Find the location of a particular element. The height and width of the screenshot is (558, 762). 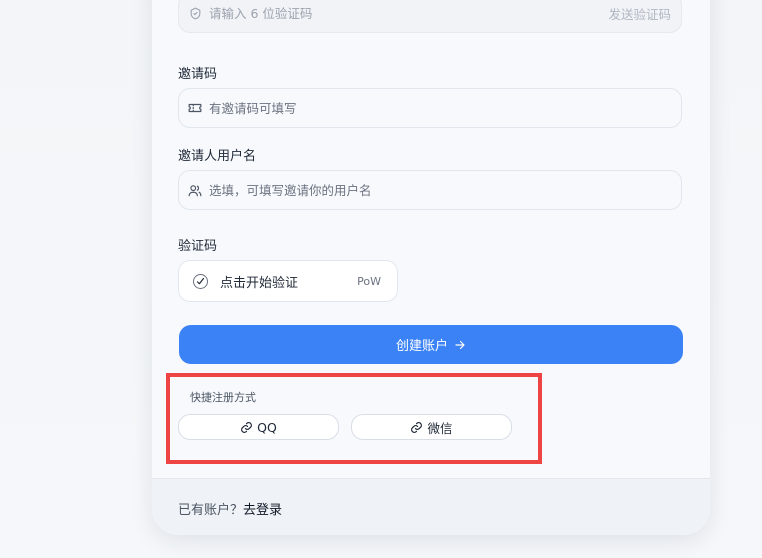

captcha-badge: PoW is located at coordinates (369, 281).